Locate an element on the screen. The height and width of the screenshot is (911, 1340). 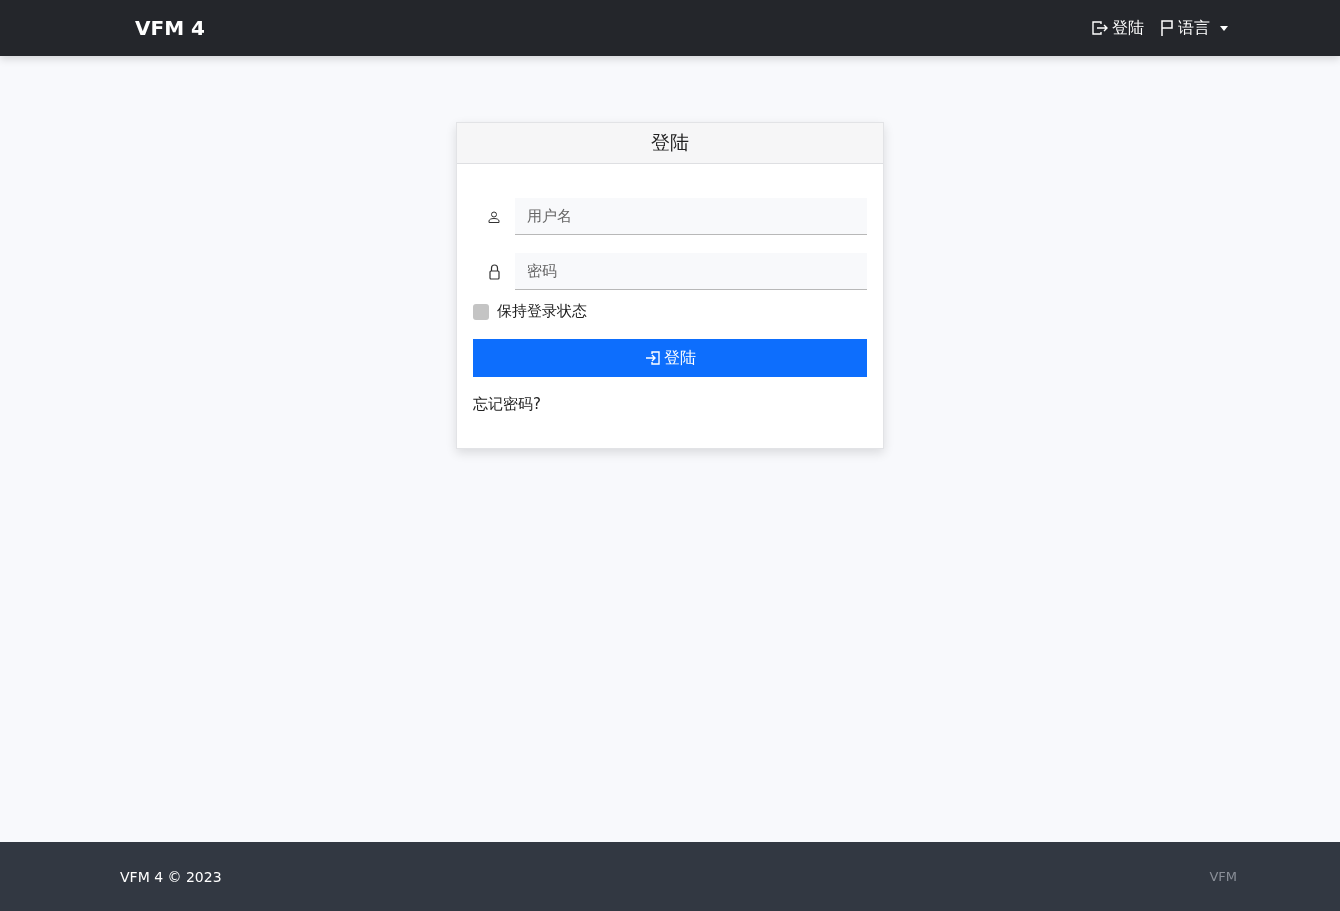
copyright-text: VFM 4 © 2023 is located at coordinates (171, 876).